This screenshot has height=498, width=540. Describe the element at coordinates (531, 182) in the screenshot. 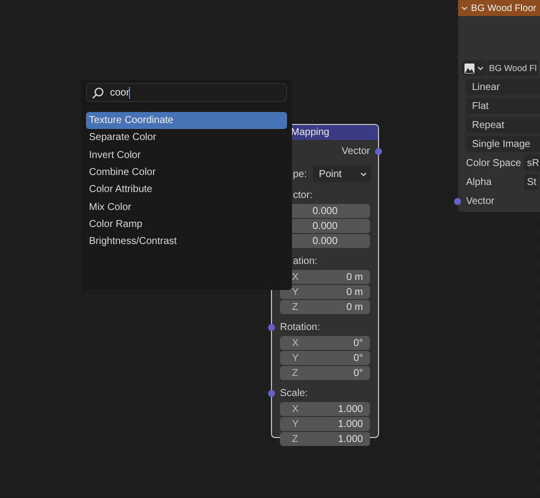

I see `property-dropdown: St` at that location.